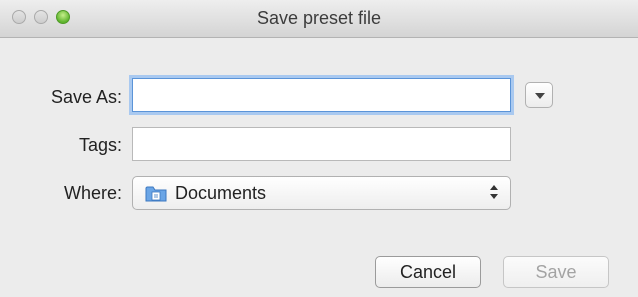 This screenshot has height=297, width=638. I want to click on expand-dialog-button, so click(539, 95).